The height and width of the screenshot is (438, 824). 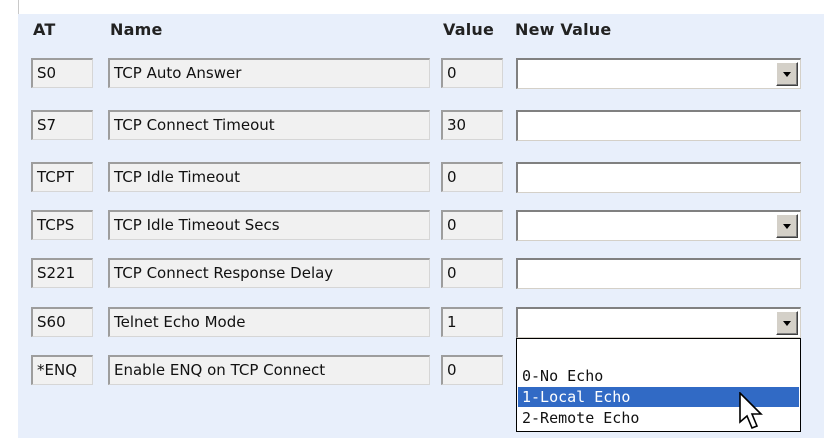 What do you see at coordinates (62, 177) in the screenshot?
I see `at-command-cell: TCPT` at bounding box center [62, 177].